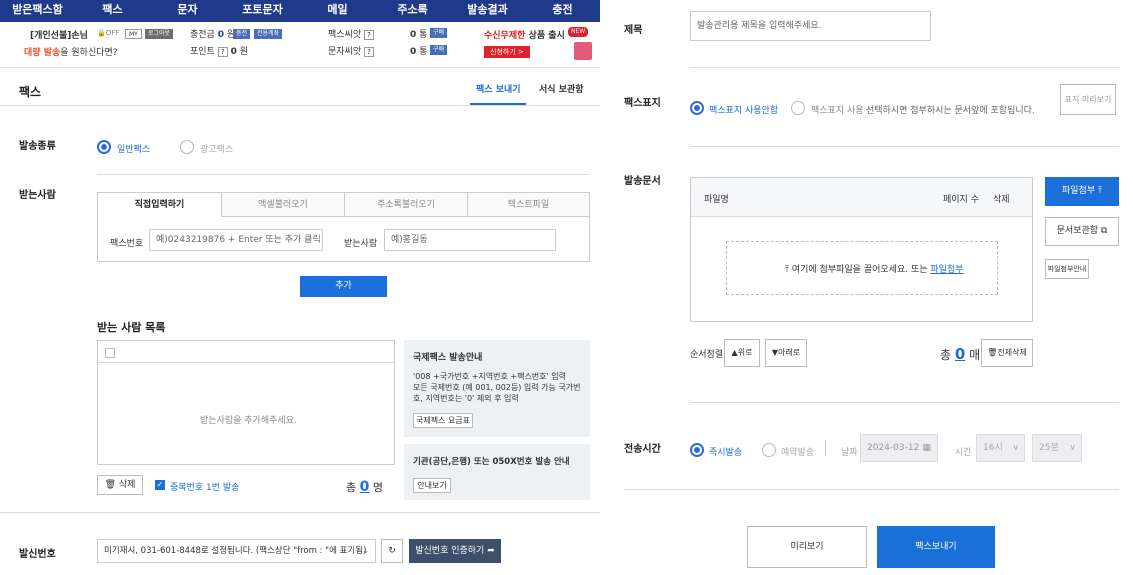  What do you see at coordinates (950, 111) in the screenshot?
I see `cover-desc: 선택하시면 첨부하시는 문서앞에 포함됩니다.` at bounding box center [950, 111].